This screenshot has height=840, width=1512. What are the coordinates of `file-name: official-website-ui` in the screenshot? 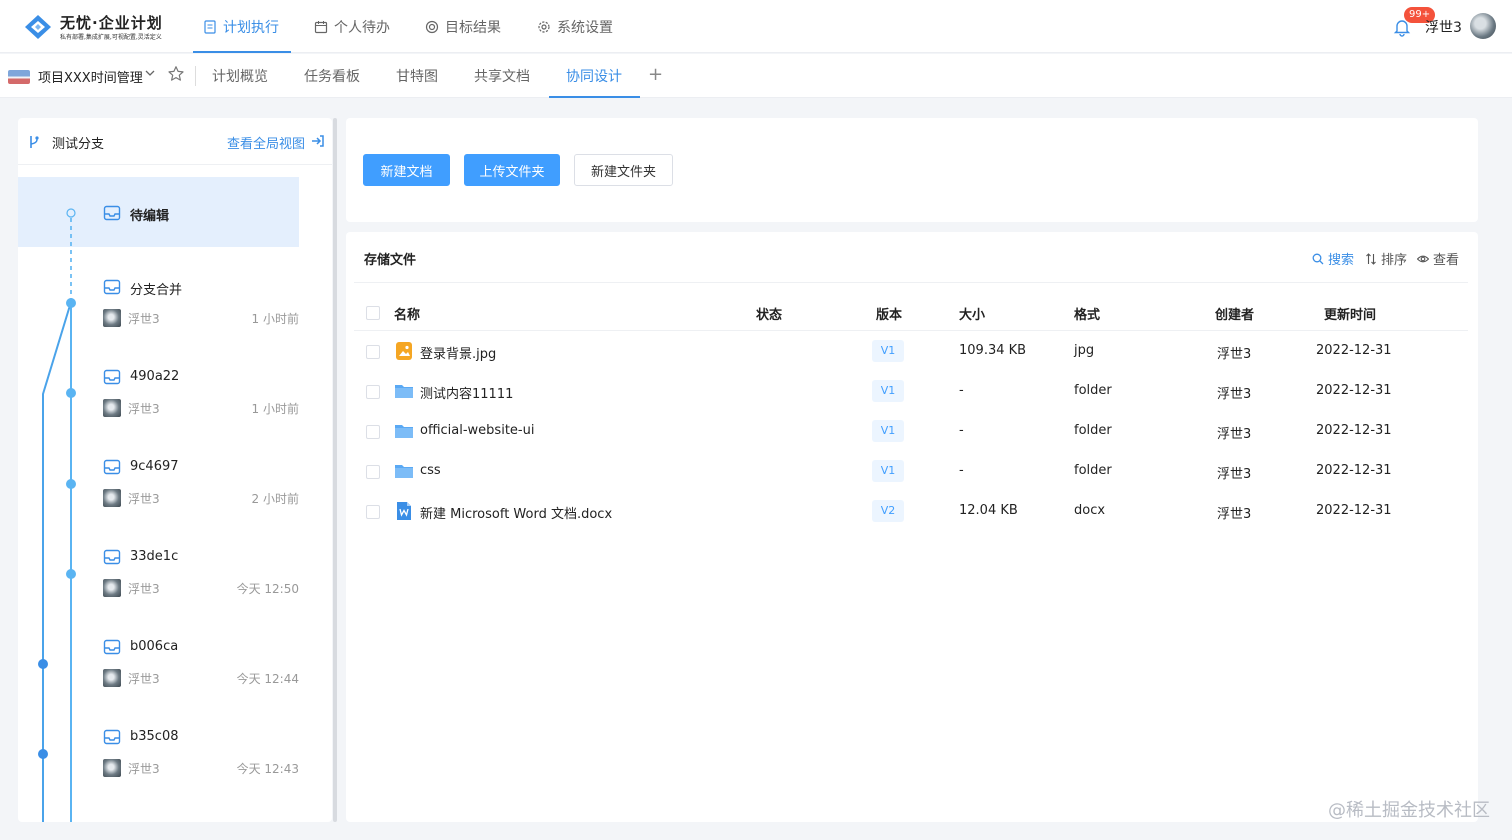 It's located at (477, 430).